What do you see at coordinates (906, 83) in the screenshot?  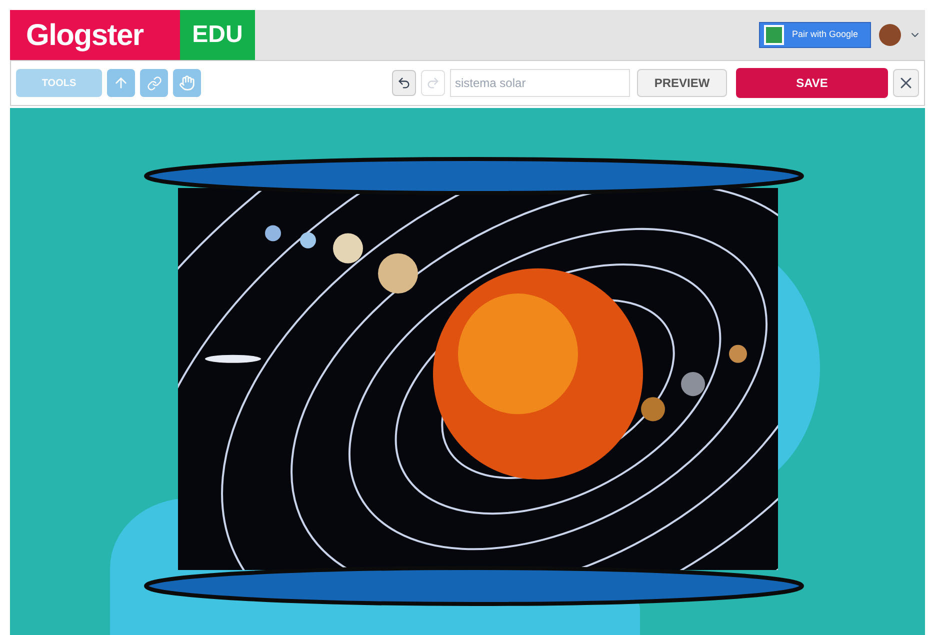 I see `close-button` at bounding box center [906, 83].